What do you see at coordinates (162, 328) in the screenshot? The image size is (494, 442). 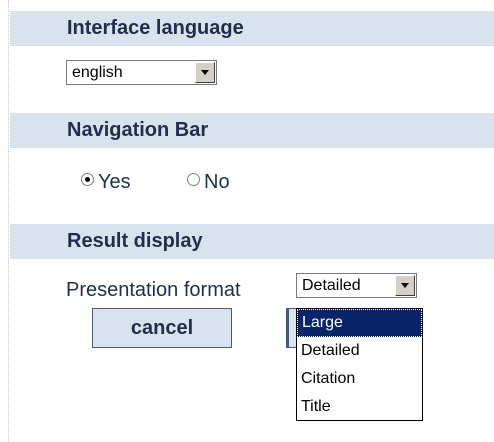 I see `cancel-button: cancel` at bounding box center [162, 328].